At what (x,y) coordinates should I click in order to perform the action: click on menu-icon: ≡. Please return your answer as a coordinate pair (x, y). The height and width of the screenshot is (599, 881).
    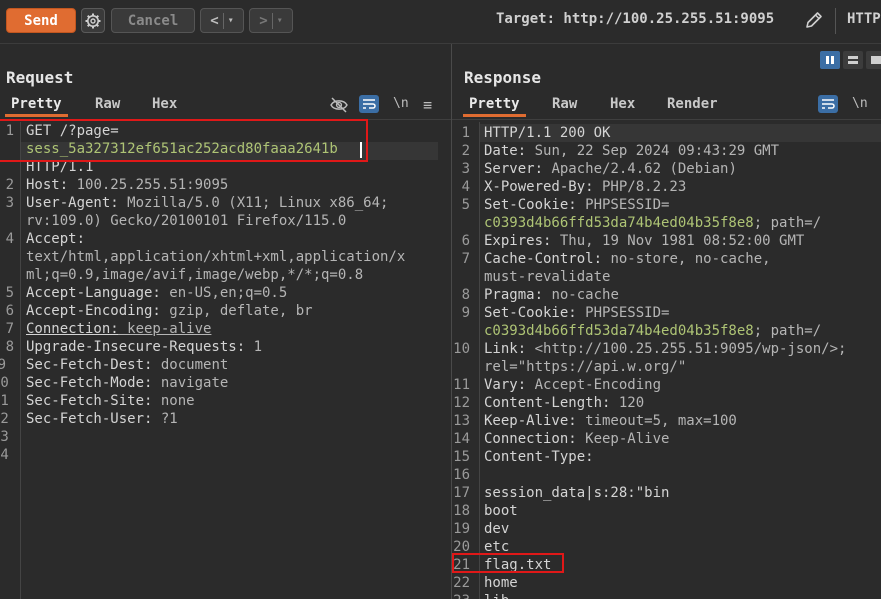
    Looking at the image, I should click on (427, 105).